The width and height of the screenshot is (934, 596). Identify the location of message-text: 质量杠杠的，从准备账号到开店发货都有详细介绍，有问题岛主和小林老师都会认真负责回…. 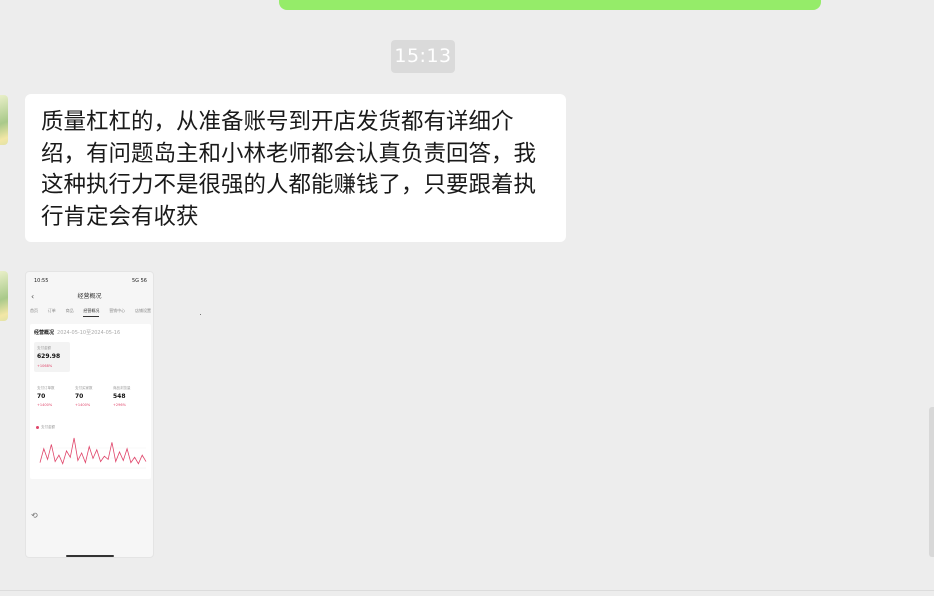
(289, 169).